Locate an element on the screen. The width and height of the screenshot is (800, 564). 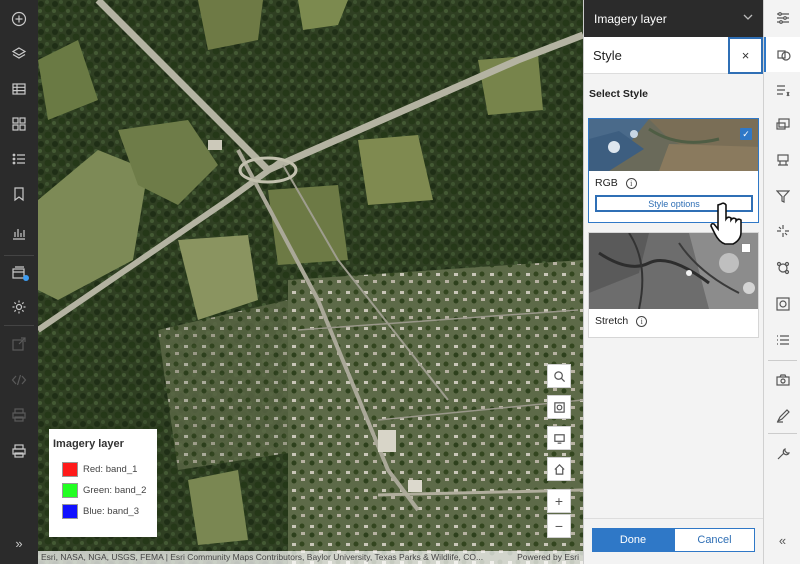
home-icon is located at coordinates (559, 469).